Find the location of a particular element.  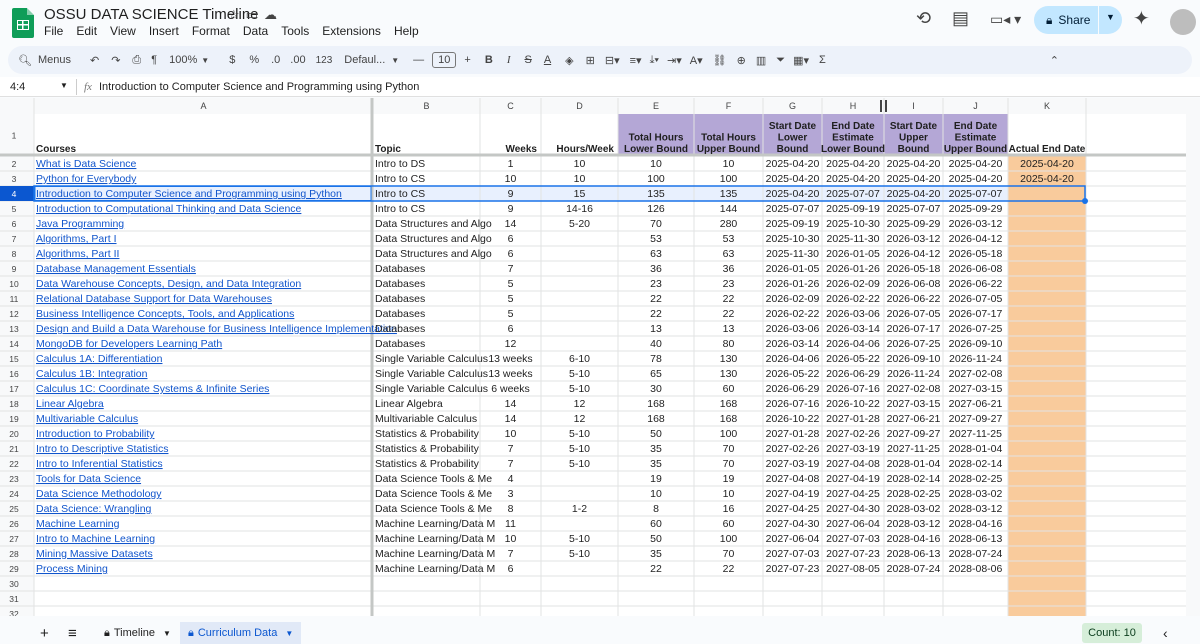

tab-timeline: 🔒︎ Timeline ▼ is located at coordinates (137, 633).